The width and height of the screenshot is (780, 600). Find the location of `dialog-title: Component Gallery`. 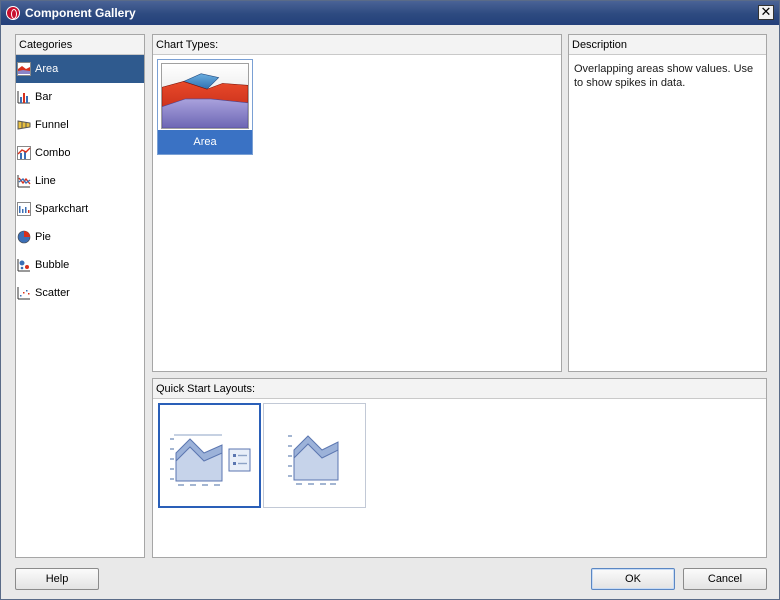

dialog-title: Component Gallery is located at coordinates (80, 13).